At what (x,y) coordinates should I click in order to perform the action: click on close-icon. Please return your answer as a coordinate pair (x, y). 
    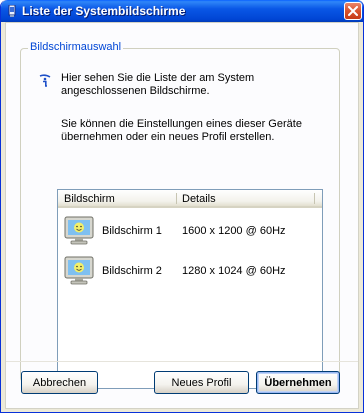
    Looking at the image, I should click on (353, 11).